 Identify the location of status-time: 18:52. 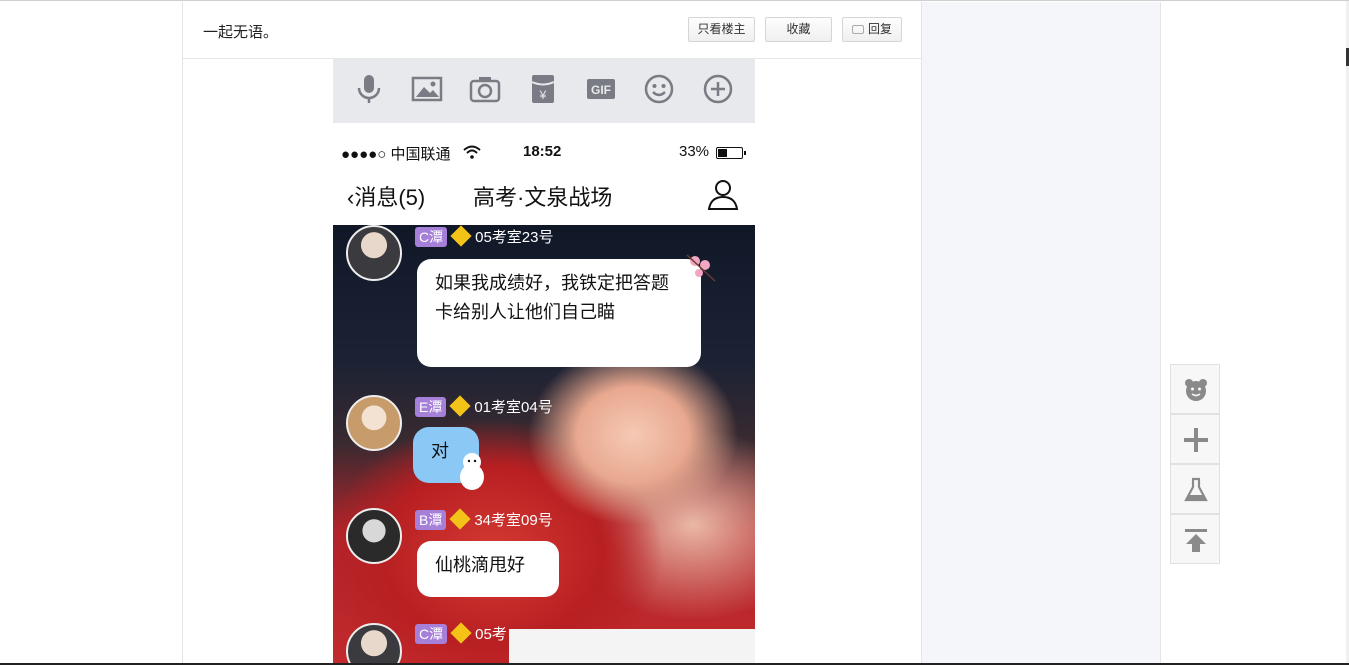
(542, 151).